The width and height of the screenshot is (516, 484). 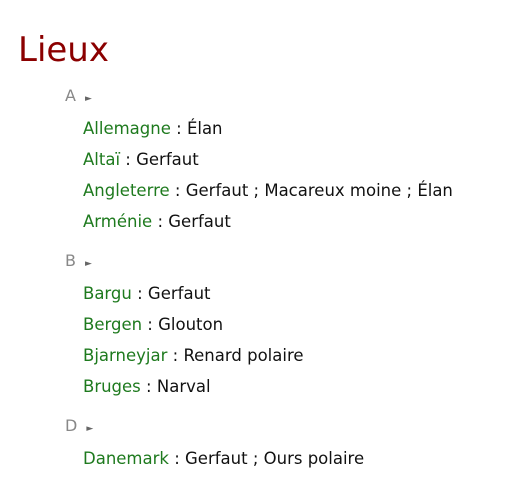 I want to click on animal-list: Glouton, so click(x=191, y=324).